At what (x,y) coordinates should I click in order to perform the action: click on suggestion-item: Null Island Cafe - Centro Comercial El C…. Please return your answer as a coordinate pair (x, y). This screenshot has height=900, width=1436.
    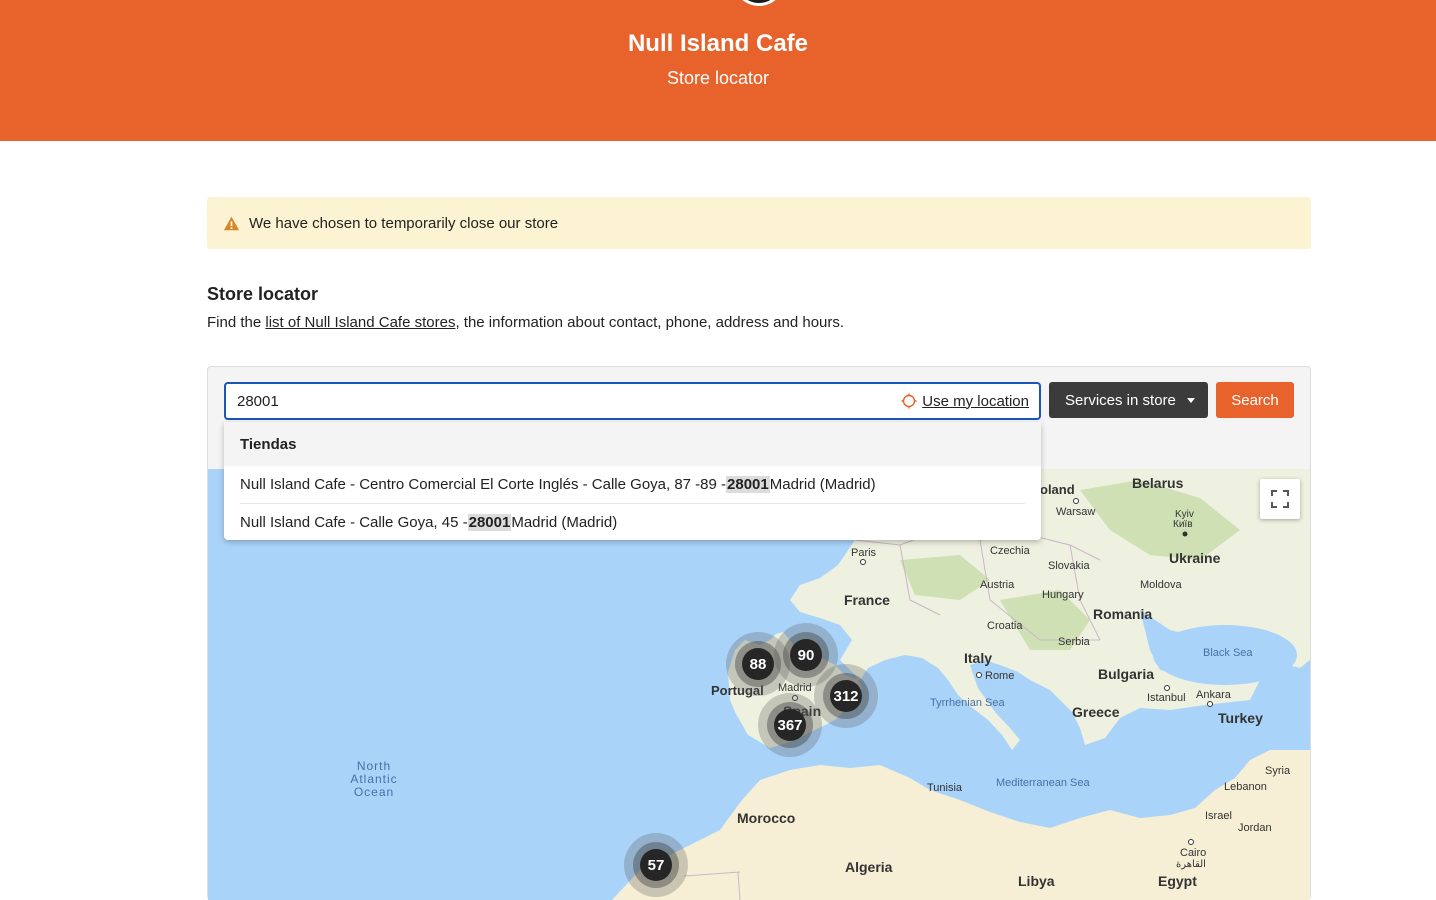
    Looking at the image, I should click on (632, 484).